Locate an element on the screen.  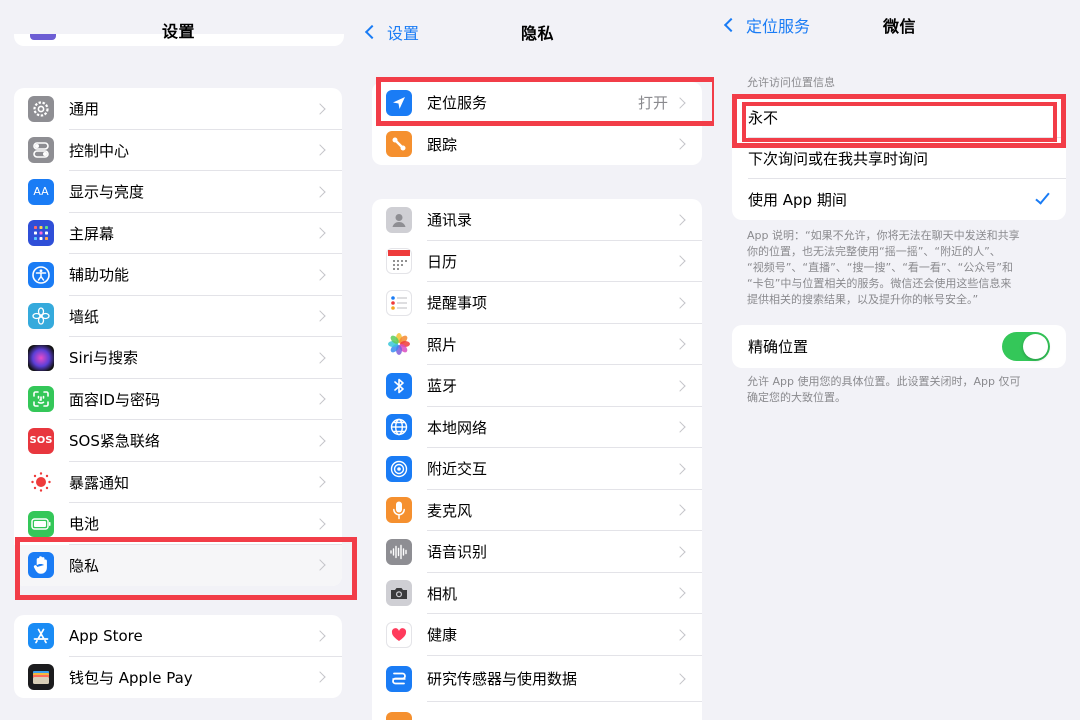
privacy-row-contacts: 通讯录 is located at coordinates (537, 220).